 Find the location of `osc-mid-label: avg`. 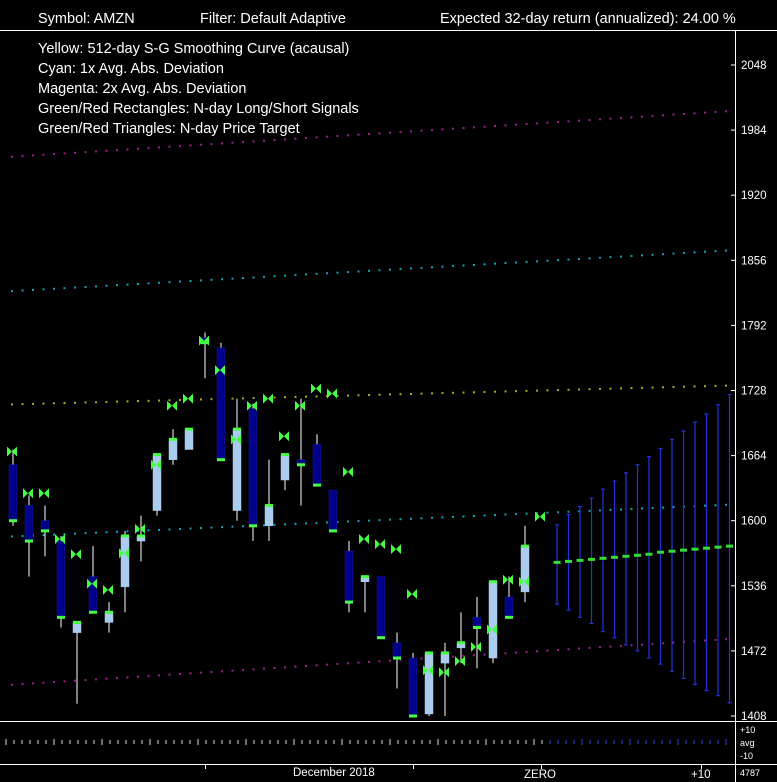

osc-mid-label: avg is located at coordinates (747, 743).